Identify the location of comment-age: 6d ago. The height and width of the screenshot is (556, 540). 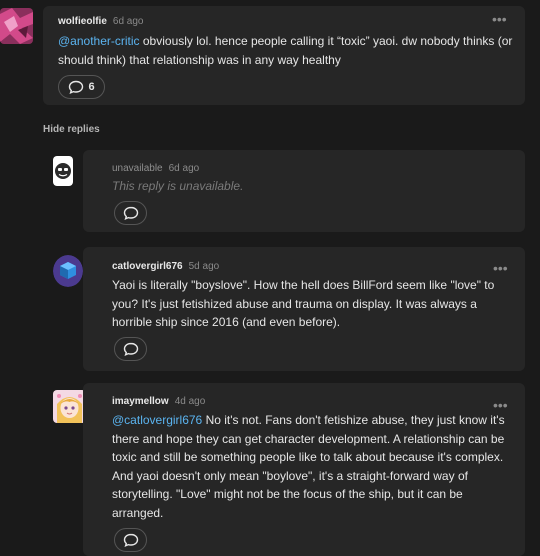
(128, 21).